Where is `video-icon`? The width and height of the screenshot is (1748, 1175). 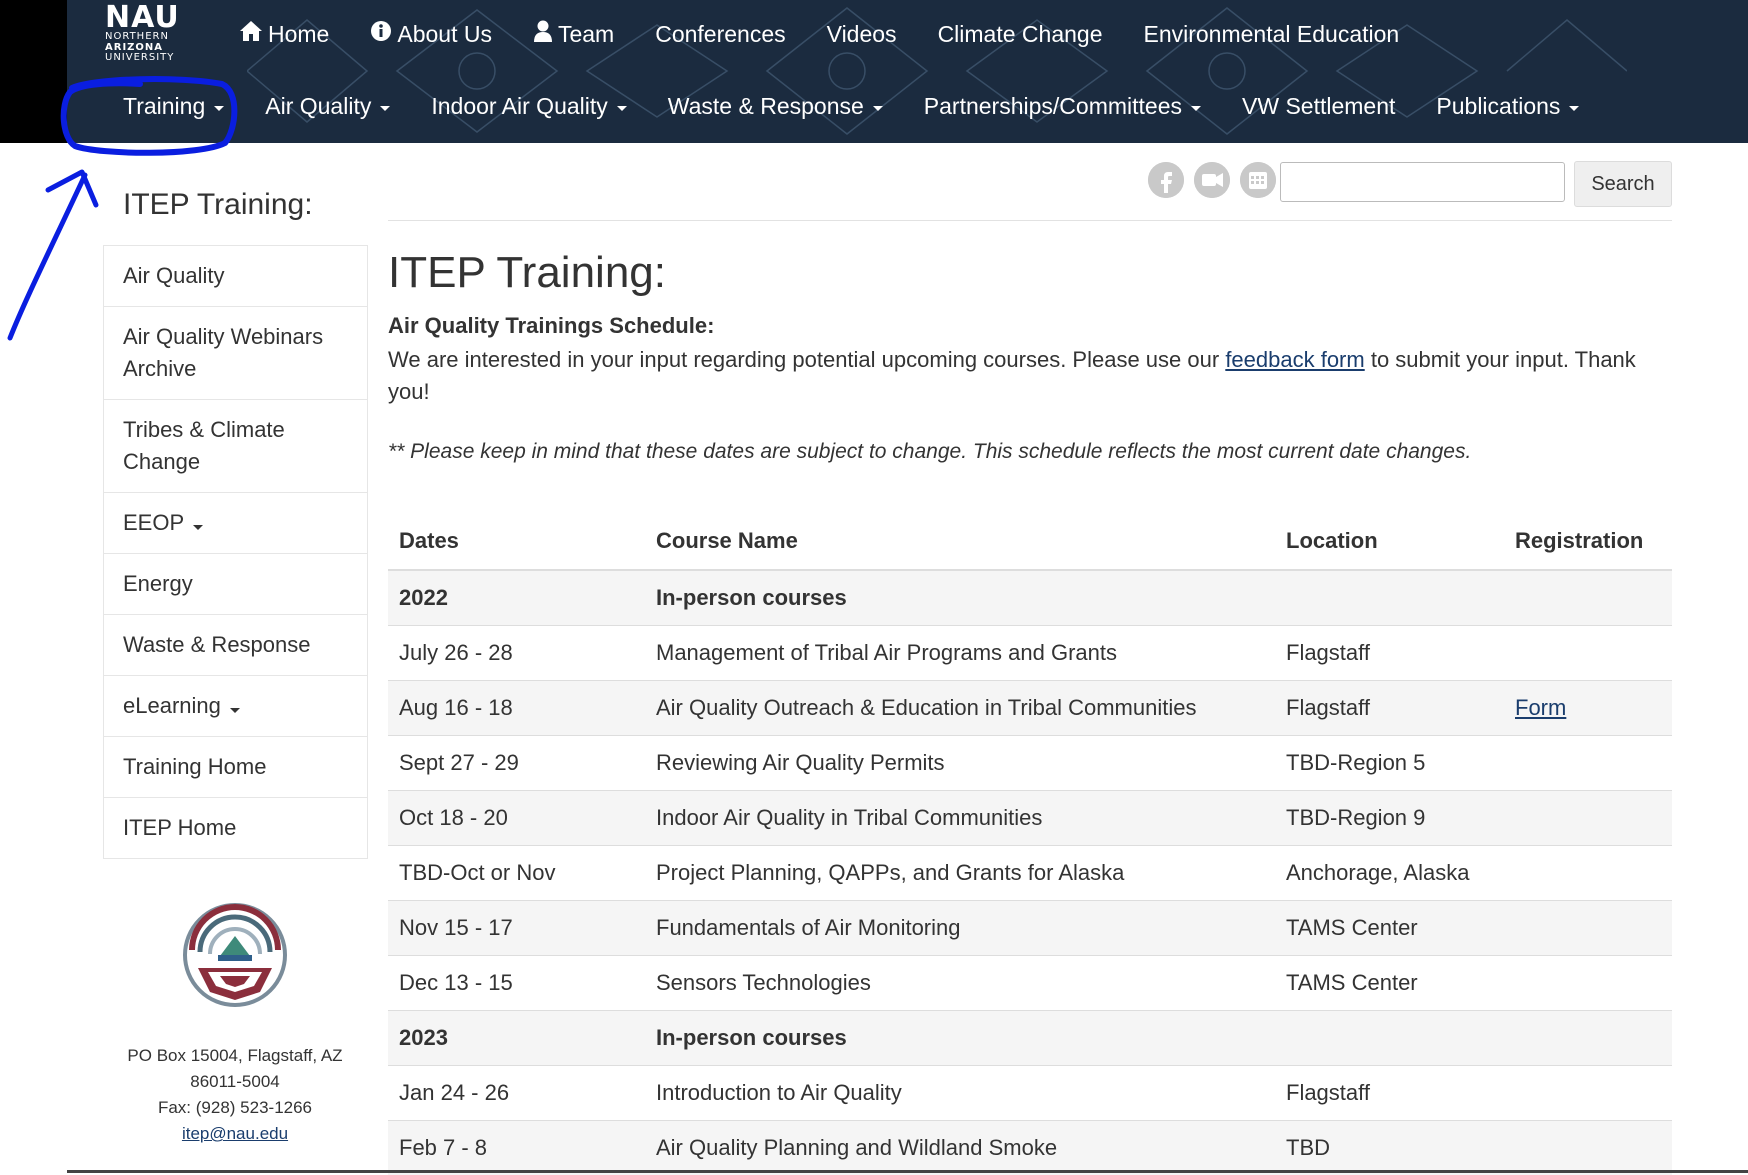
video-icon is located at coordinates (1212, 180).